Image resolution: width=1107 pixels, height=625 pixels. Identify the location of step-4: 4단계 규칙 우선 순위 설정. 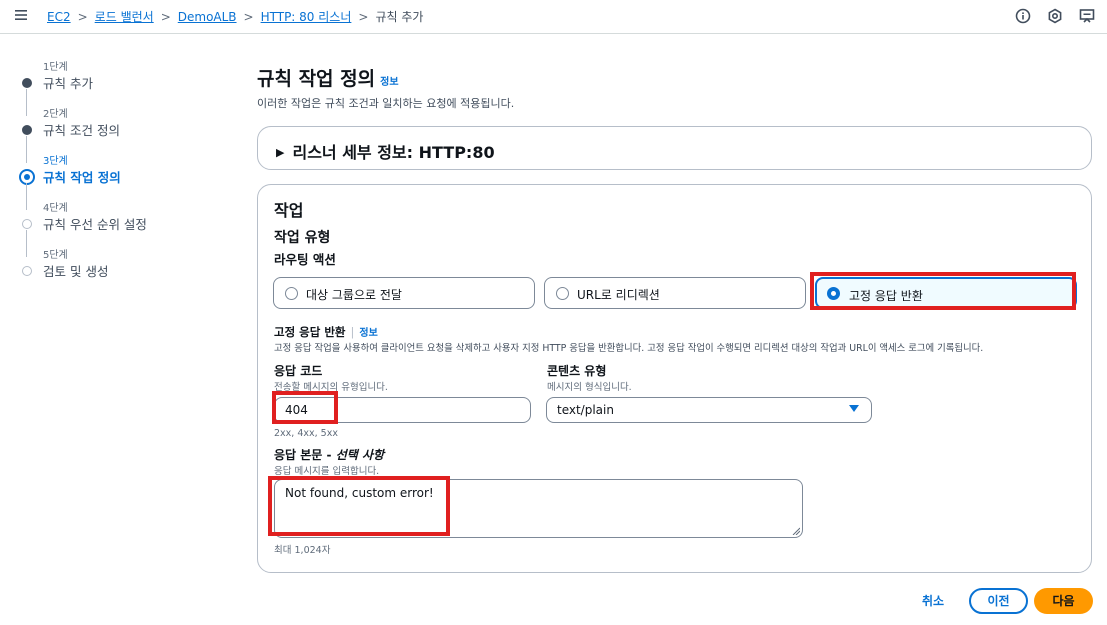
(130, 227).